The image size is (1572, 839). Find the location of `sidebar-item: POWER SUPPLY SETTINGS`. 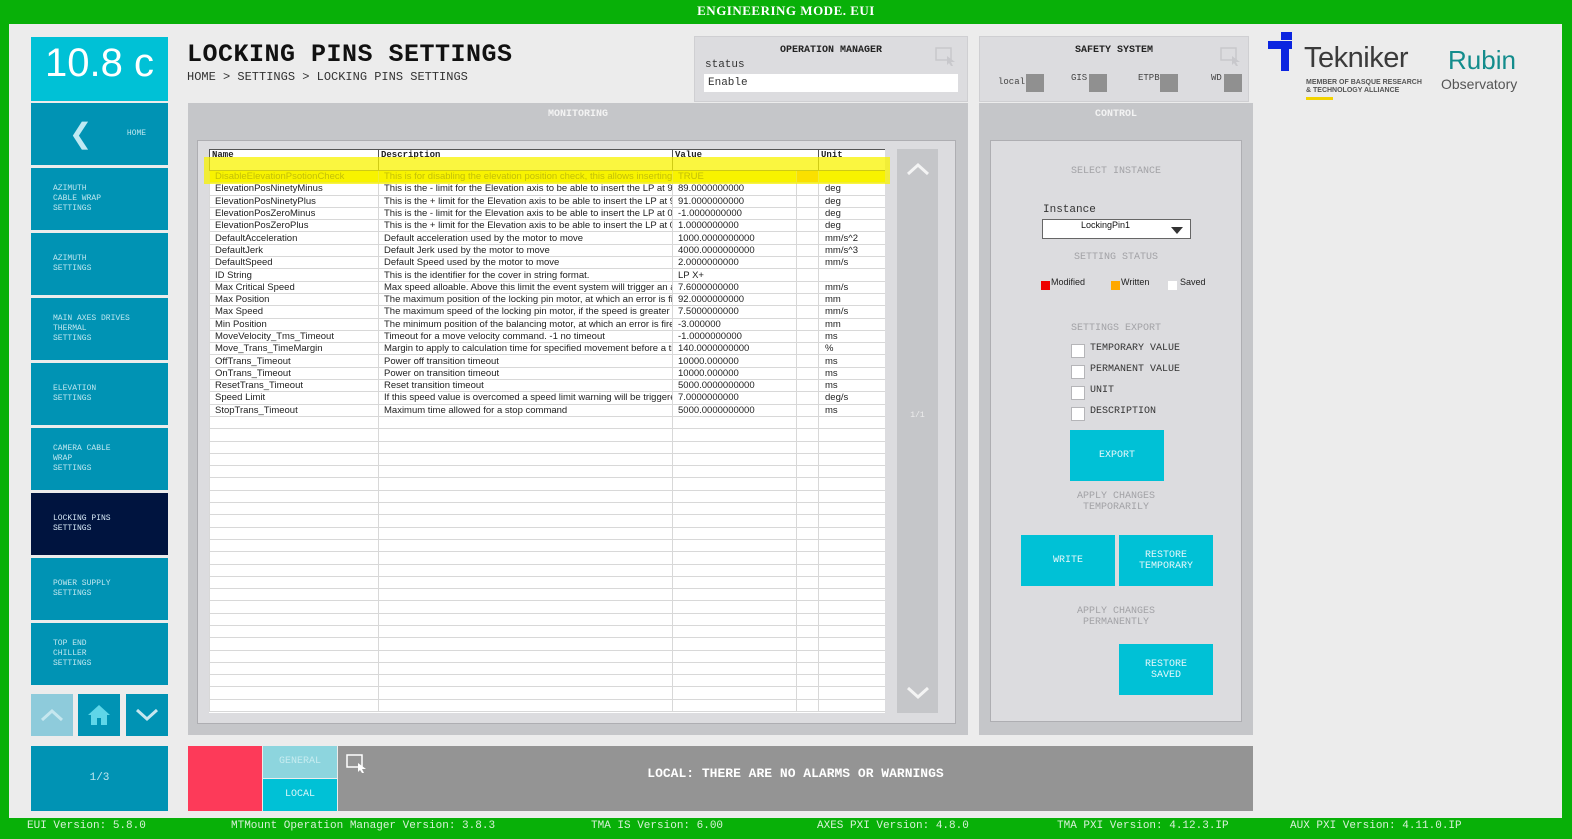

sidebar-item: POWER SUPPLY SETTINGS is located at coordinates (99, 589).